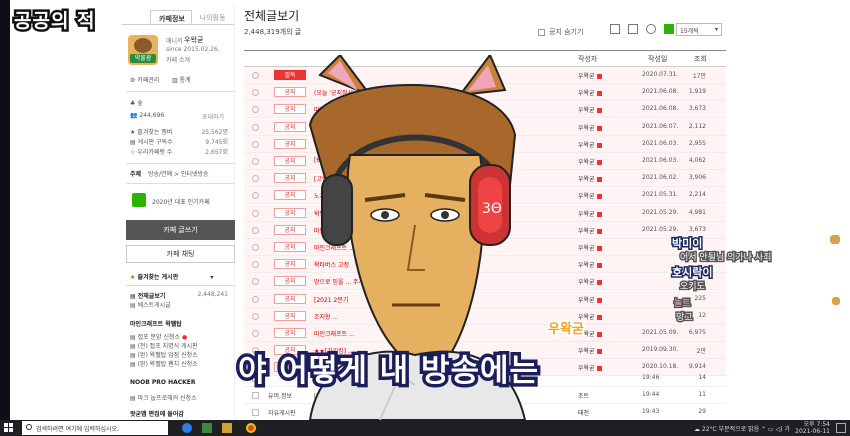 The height and width of the screenshot is (436, 850). Describe the element at coordinates (180, 230) in the screenshot. I see `write-post-button: 카페 글쓰기` at that location.